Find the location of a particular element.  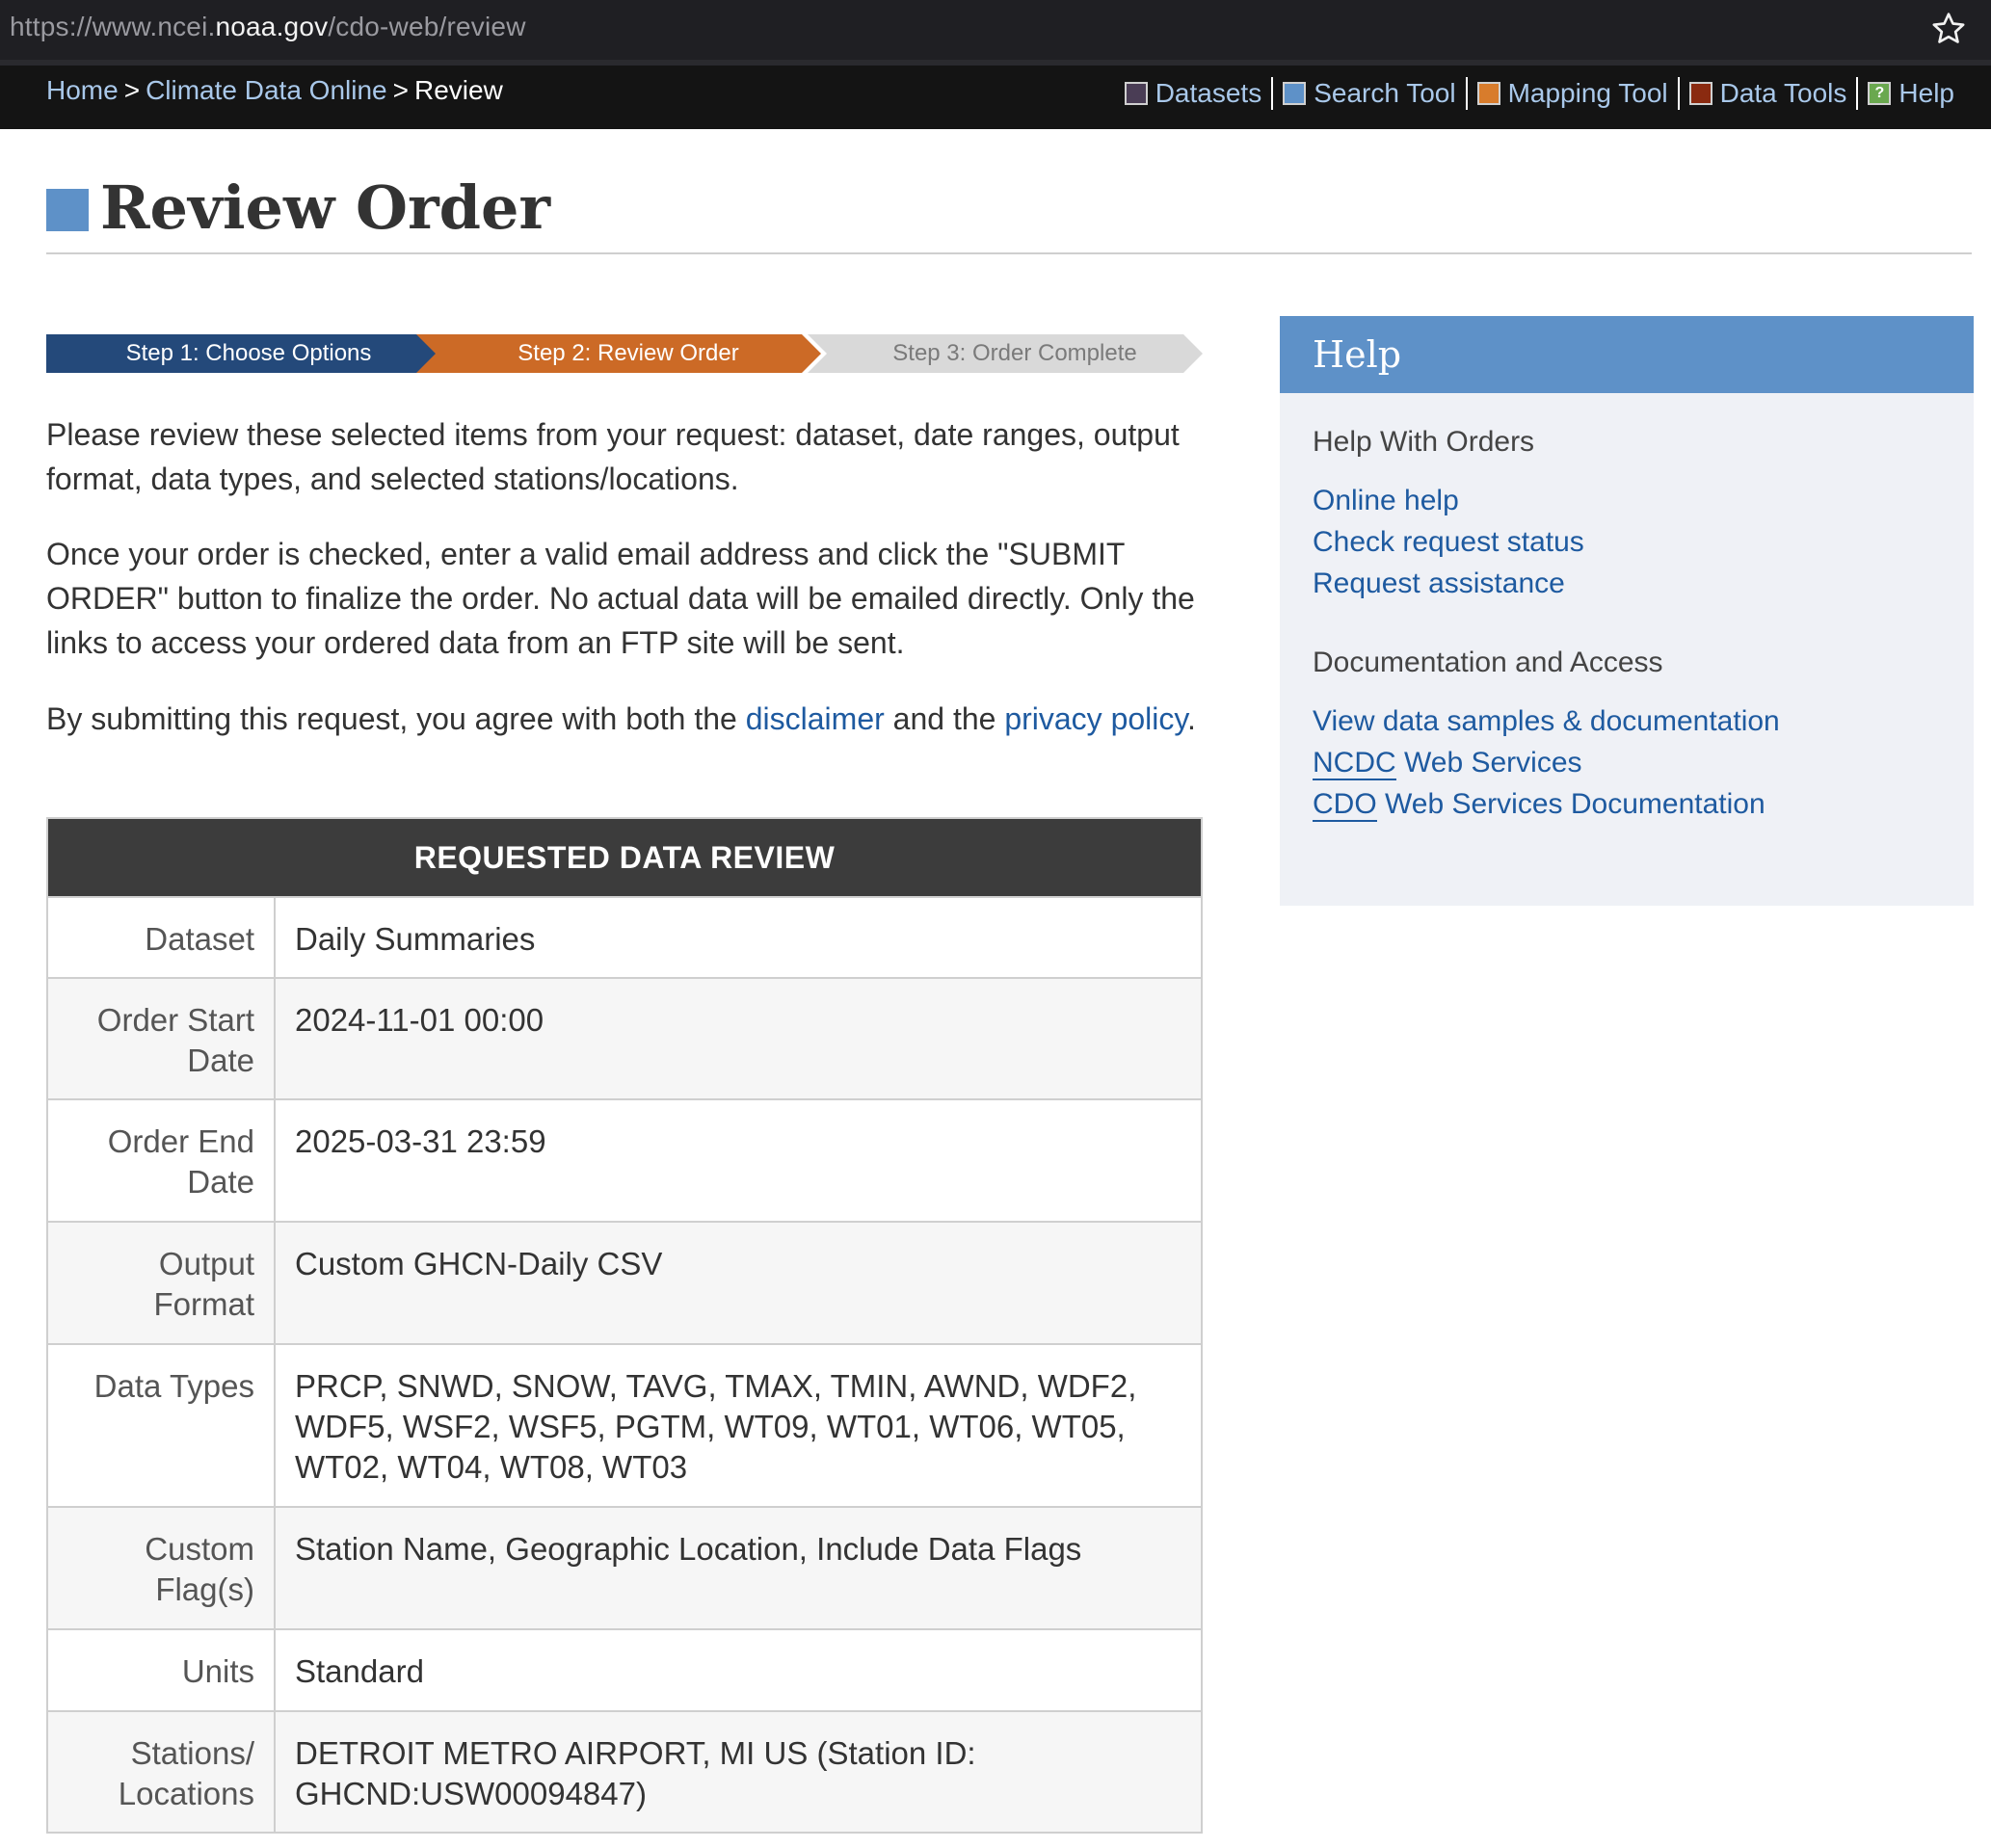

nav-search-tool-label: Search Tool is located at coordinates (1385, 93).